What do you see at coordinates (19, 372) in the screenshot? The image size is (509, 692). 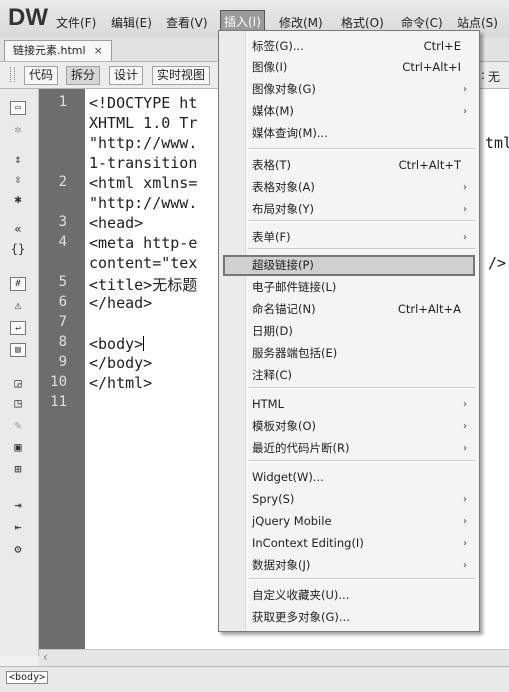 I see `coding-toolbar: ▭ ✲ ⇕ ⇳ ✱ « {} # ⚠ ↵ ▤ ◲ ◳ ✎ ▣ ⊞ ⇥ ⇤ ⚙` at bounding box center [19, 372].